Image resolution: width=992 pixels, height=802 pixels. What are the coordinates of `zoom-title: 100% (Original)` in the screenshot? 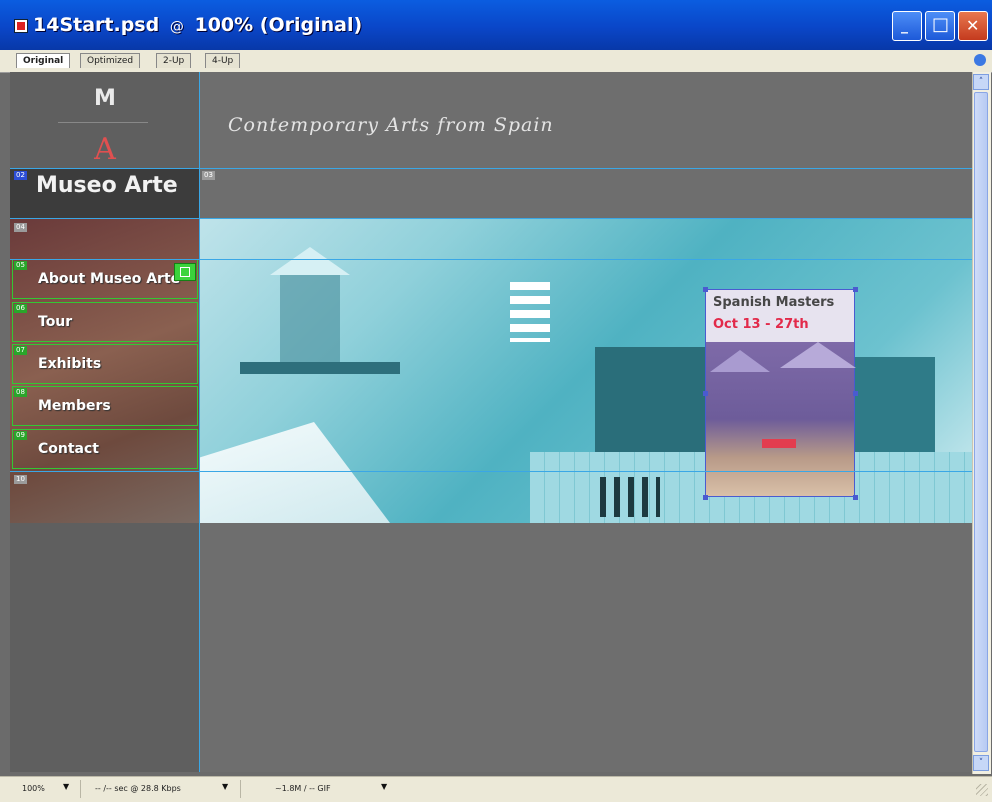 It's located at (278, 25).